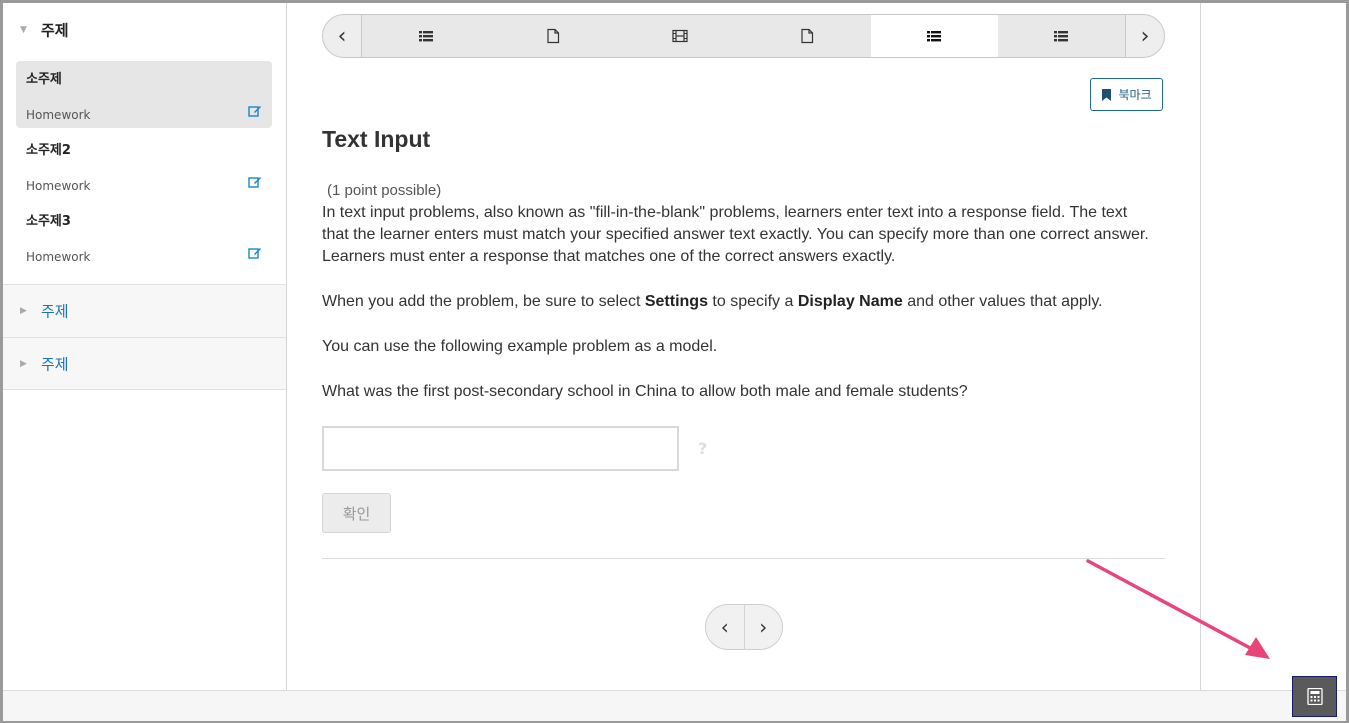 The image size is (1349, 723). What do you see at coordinates (356, 513) in the screenshot?
I see `submit-button: 확인` at bounding box center [356, 513].